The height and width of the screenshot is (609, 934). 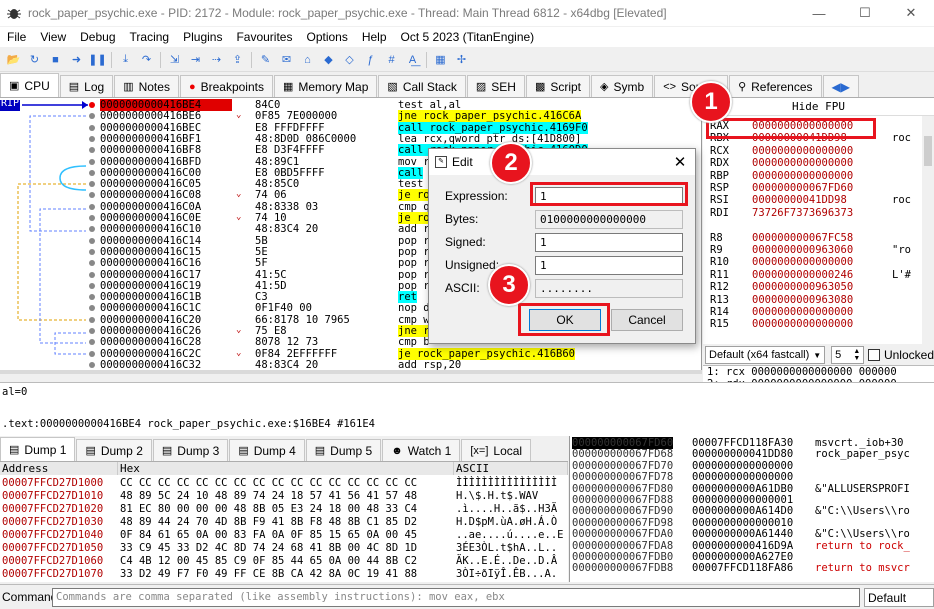 What do you see at coordinates (801, 151) in the screenshot?
I see `register-row: RCX 0000000000000000` at bounding box center [801, 151].